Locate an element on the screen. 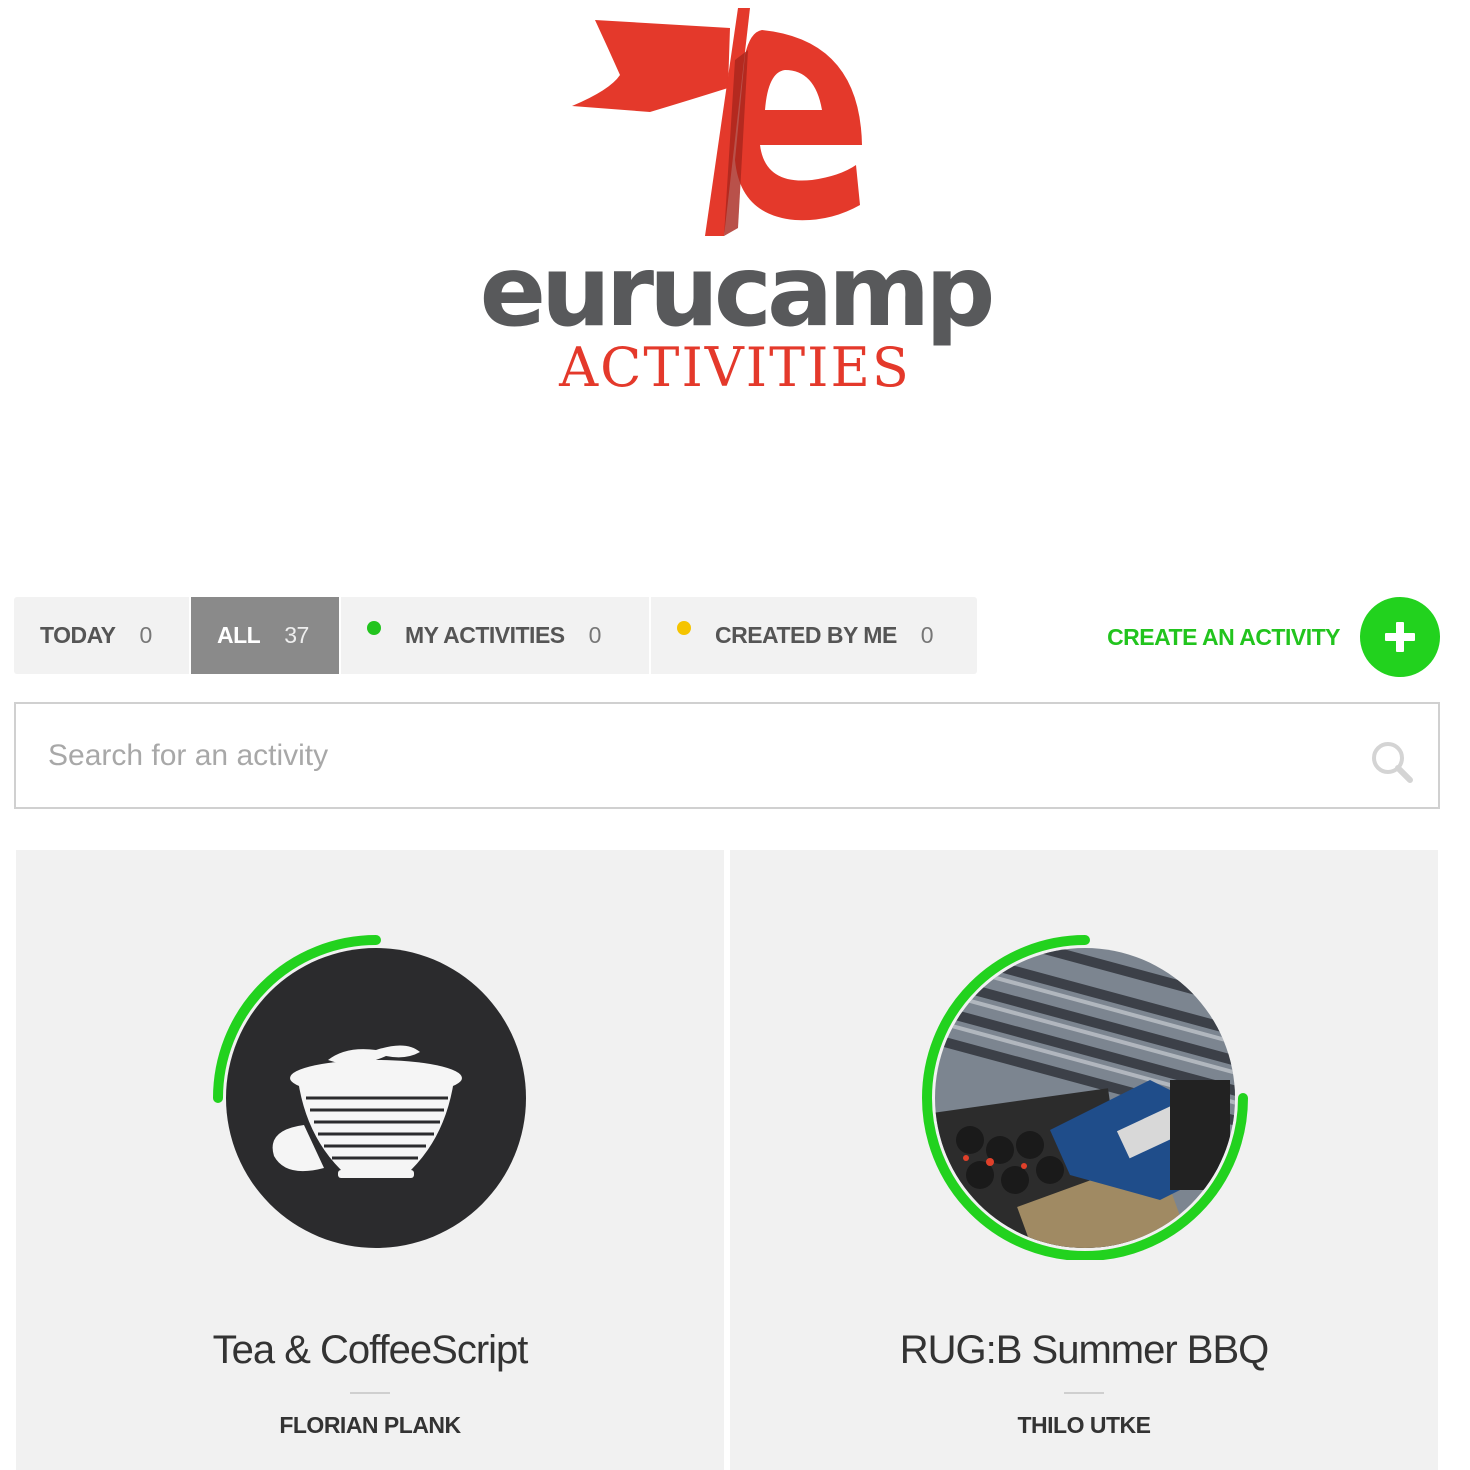 The width and height of the screenshot is (1470, 1470). yellow-dot-icon is located at coordinates (684, 627).